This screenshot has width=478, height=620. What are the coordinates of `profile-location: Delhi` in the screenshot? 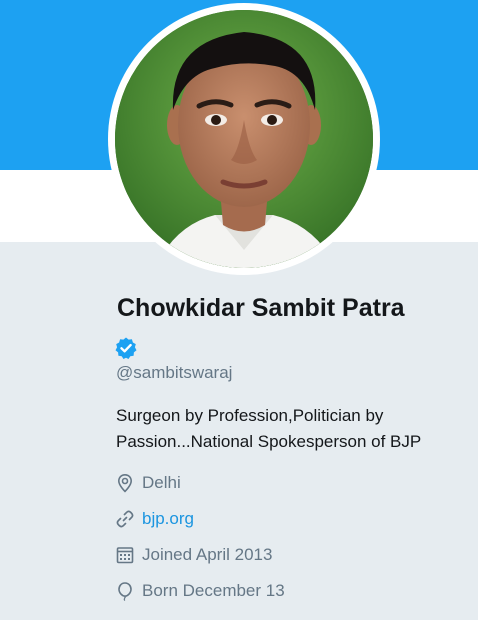 It's located at (148, 483).